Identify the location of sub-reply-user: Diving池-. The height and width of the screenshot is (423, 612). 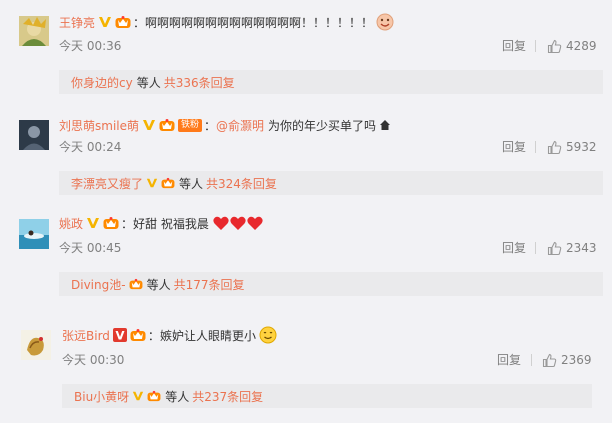
(98, 284).